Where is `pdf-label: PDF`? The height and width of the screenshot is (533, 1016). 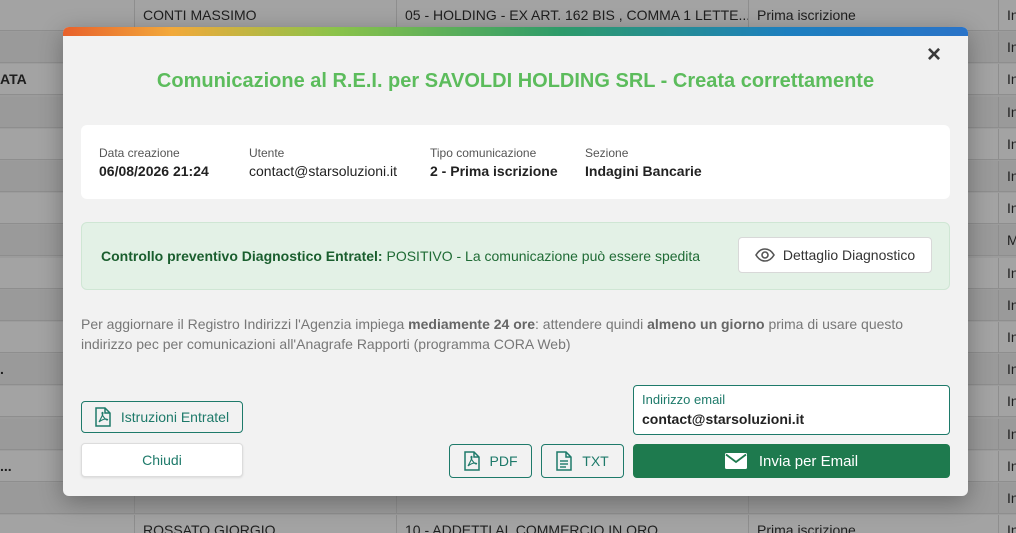
pdf-label: PDF is located at coordinates (503, 461).